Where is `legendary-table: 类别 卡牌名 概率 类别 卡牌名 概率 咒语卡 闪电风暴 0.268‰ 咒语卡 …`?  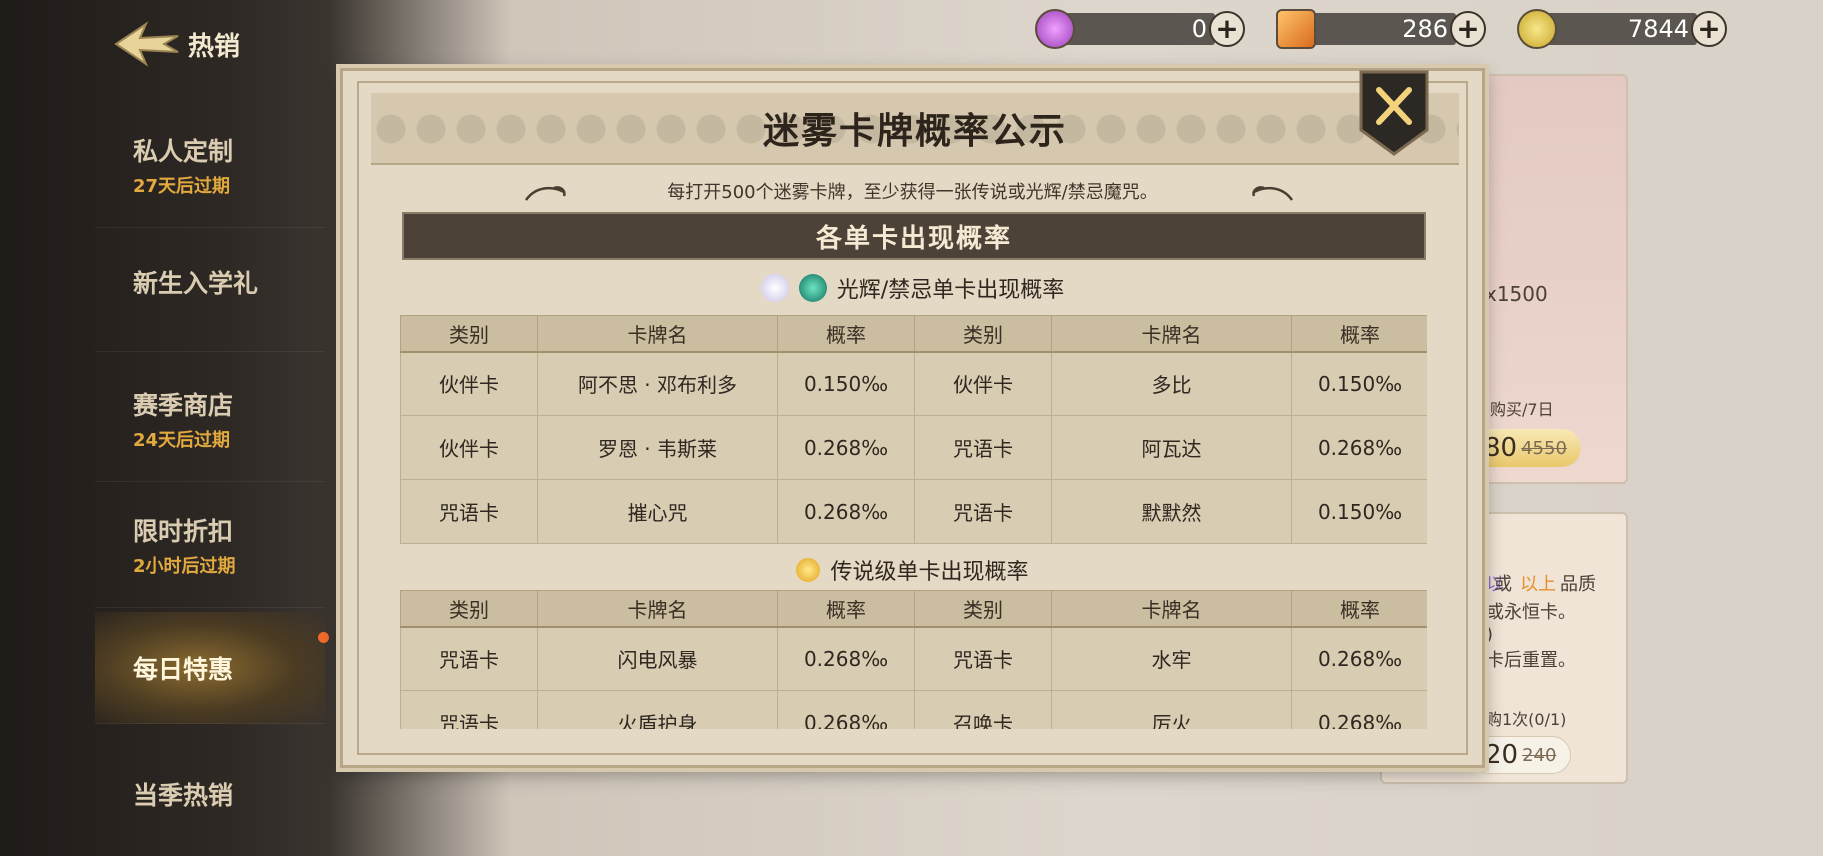
legendary-table: 类别 卡牌名 概率 类别 卡牌名 概率 咒语卡 闪电风暴 0.268‰ 咒语卡 … is located at coordinates (913, 659).